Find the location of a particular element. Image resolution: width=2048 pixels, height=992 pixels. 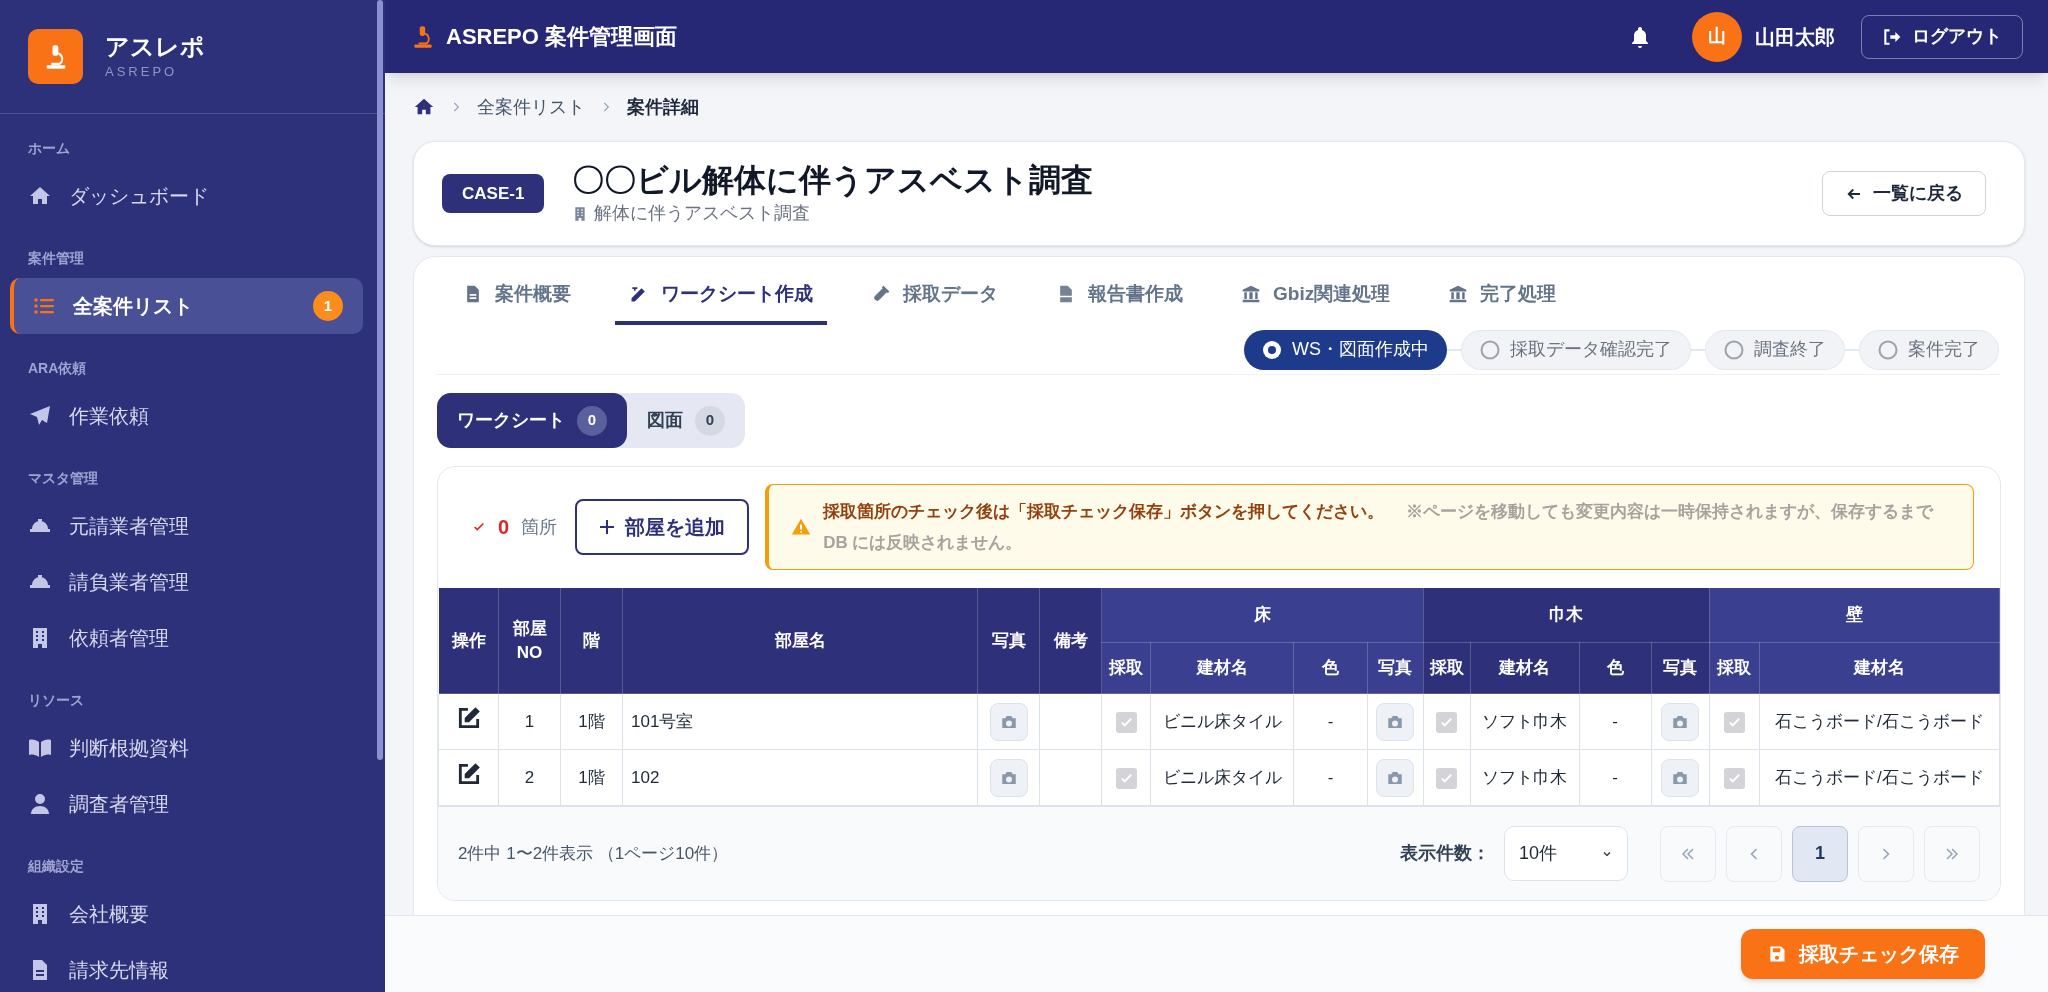

sidebar-item: 元請業者管理 is located at coordinates (186, 526).